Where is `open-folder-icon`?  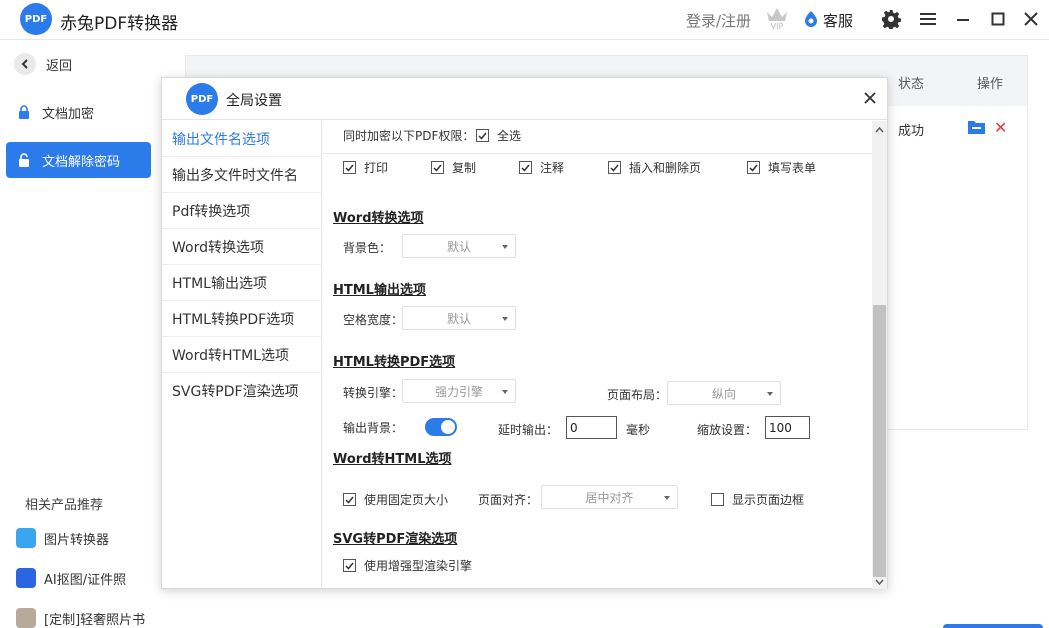
open-folder-icon is located at coordinates (976, 127).